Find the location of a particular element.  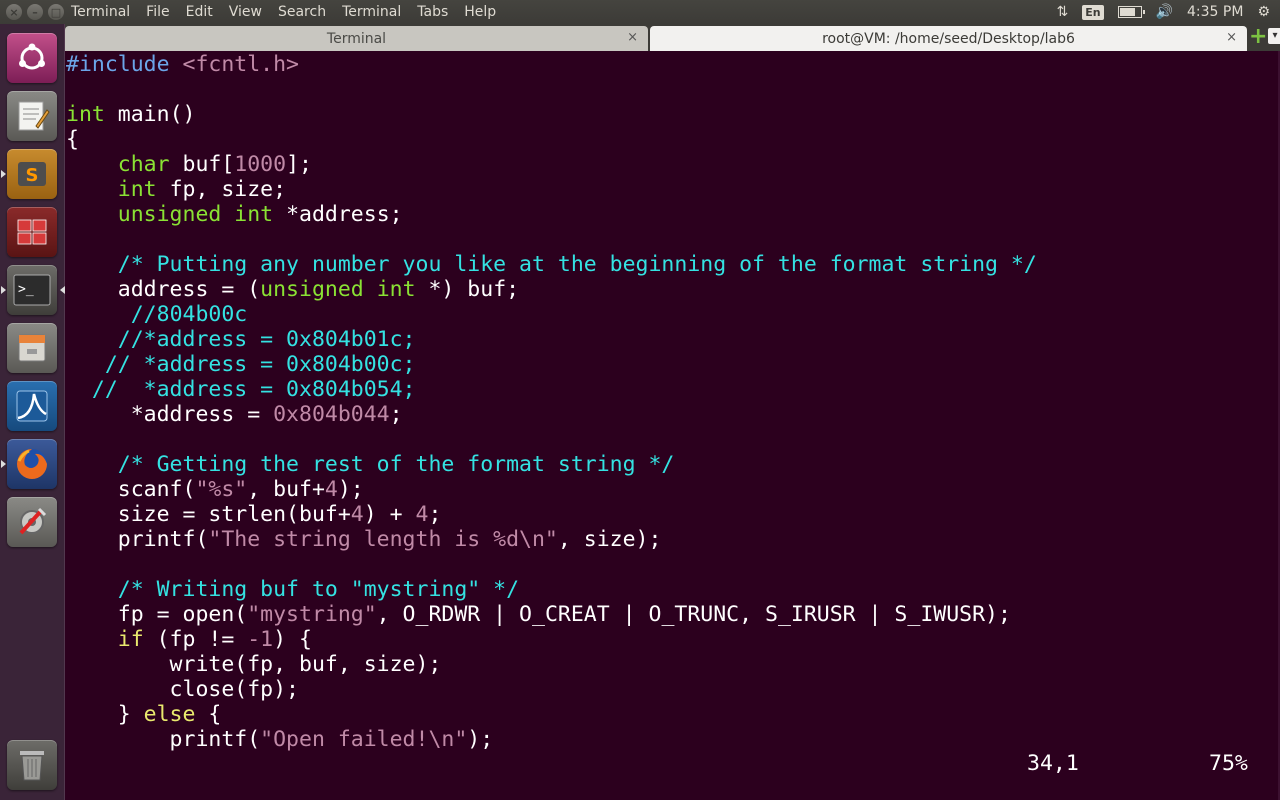

volume-icon: 🔊 is located at coordinates (1164, 12).